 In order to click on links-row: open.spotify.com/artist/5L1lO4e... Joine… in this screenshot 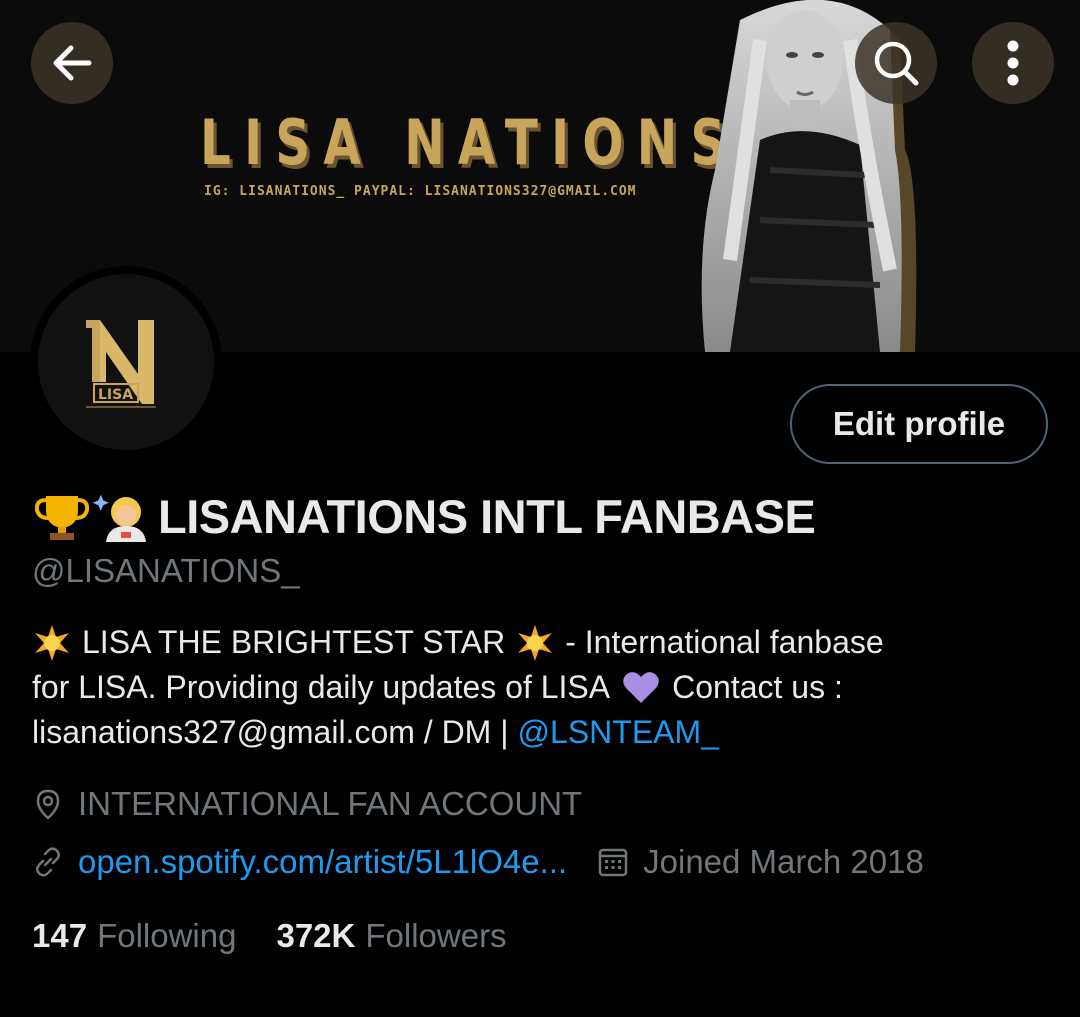, I will do `click(478, 862)`.